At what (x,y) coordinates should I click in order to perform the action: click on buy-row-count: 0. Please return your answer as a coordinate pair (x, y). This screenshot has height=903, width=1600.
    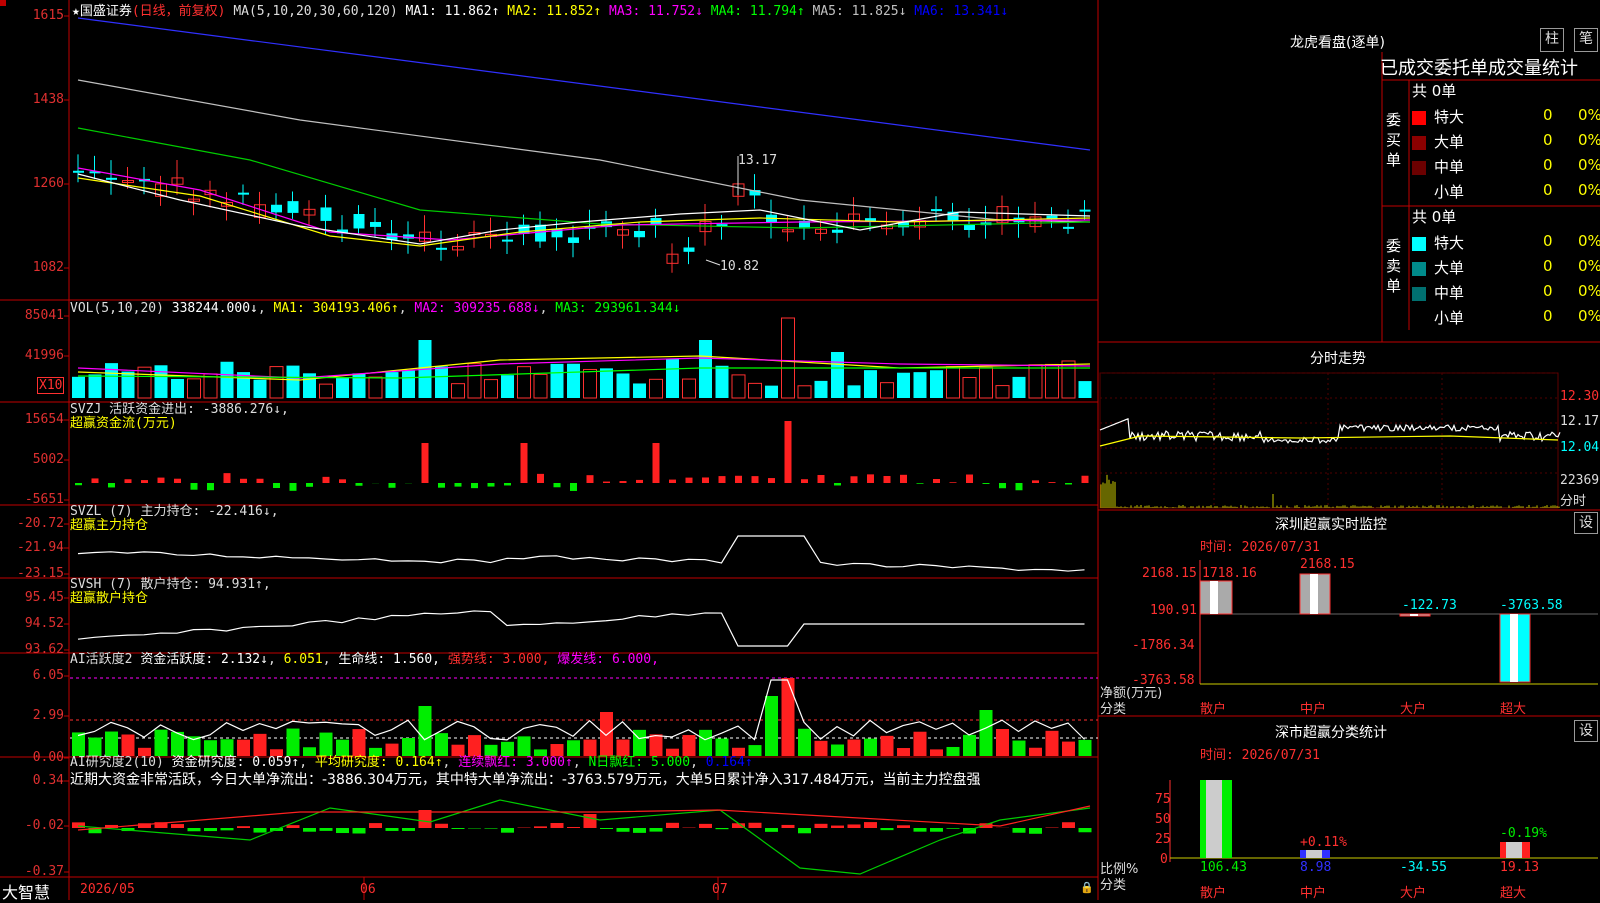
    Looking at the image, I should click on (1548, 165).